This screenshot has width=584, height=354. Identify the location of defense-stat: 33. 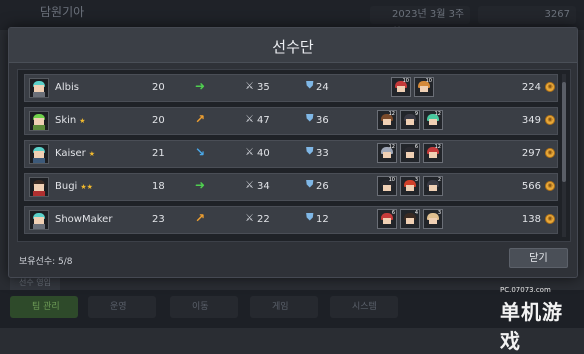
(322, 153).